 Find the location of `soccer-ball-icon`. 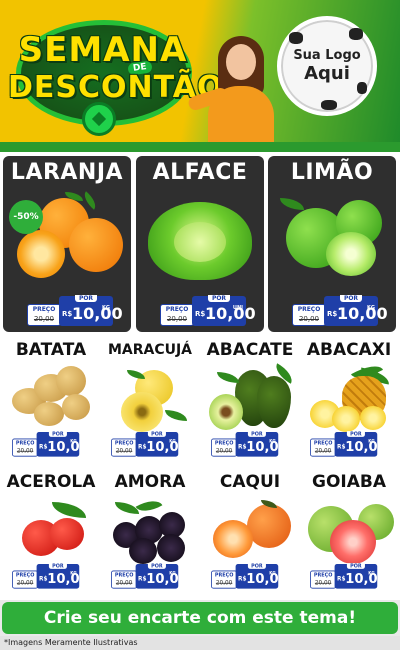

soccer-ball-icon is located at coordinates (99, 119).